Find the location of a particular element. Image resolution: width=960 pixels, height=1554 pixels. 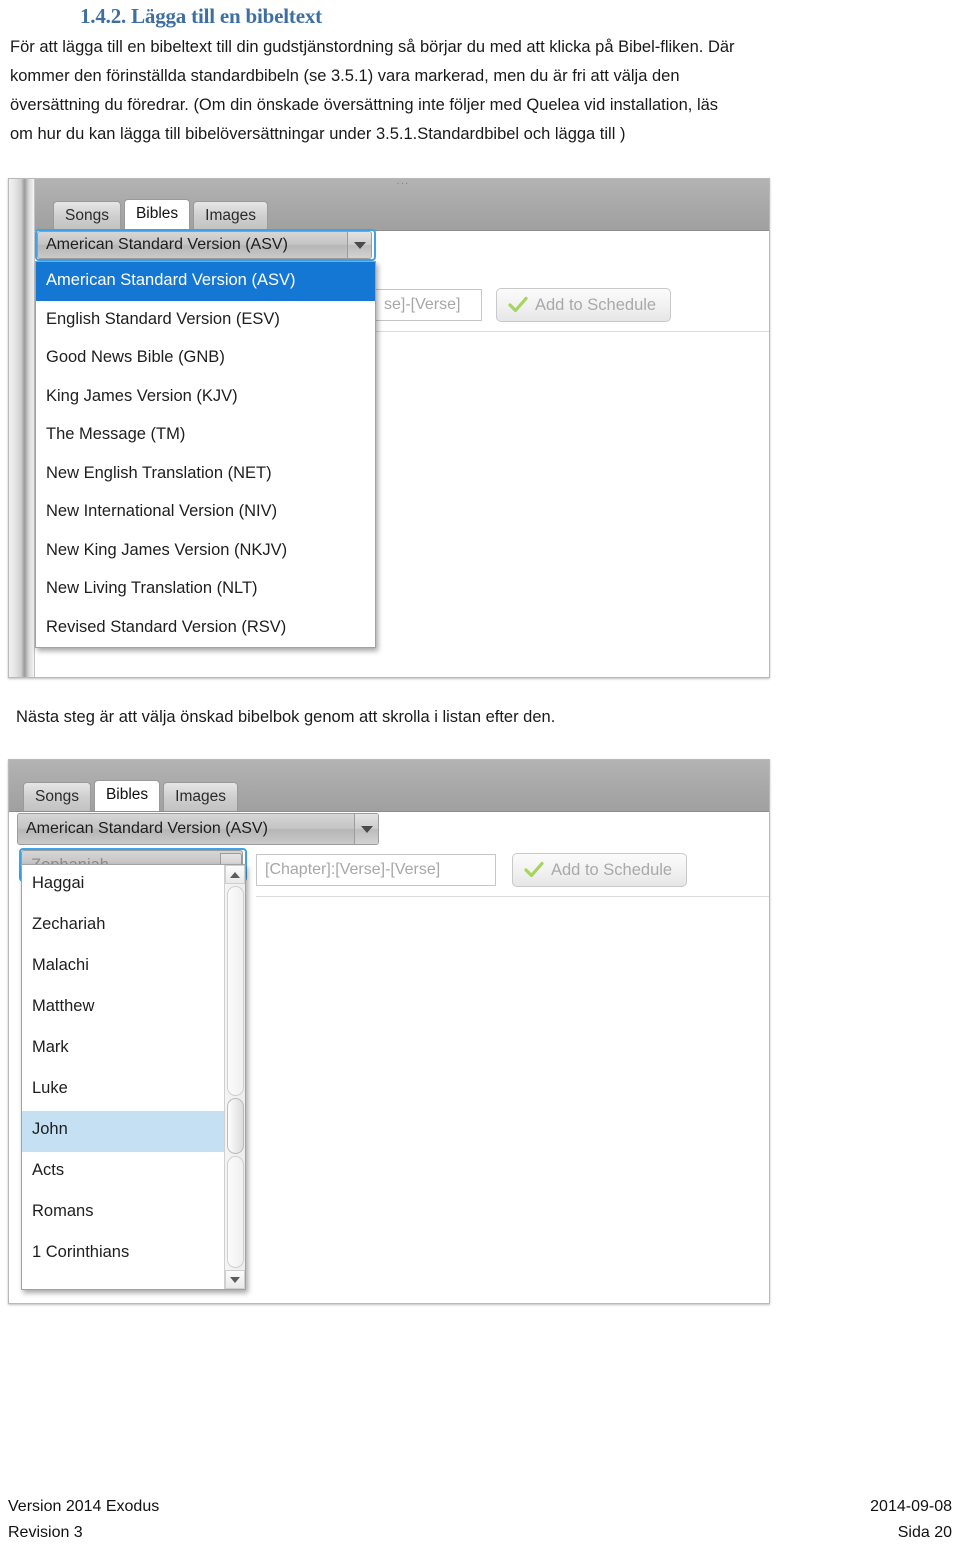

scroll-track-bottom is located at coordinates (235, 1212).